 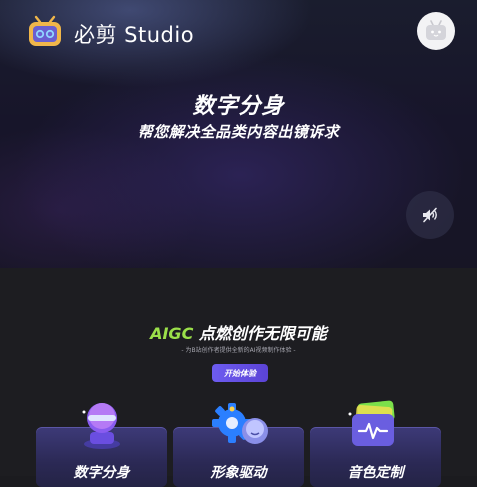 What do you see at coordinates (260, 333) in the screenshot?
I see `aigc-title-text: 点燃创作无限可能` at bounding box center [260, 333].